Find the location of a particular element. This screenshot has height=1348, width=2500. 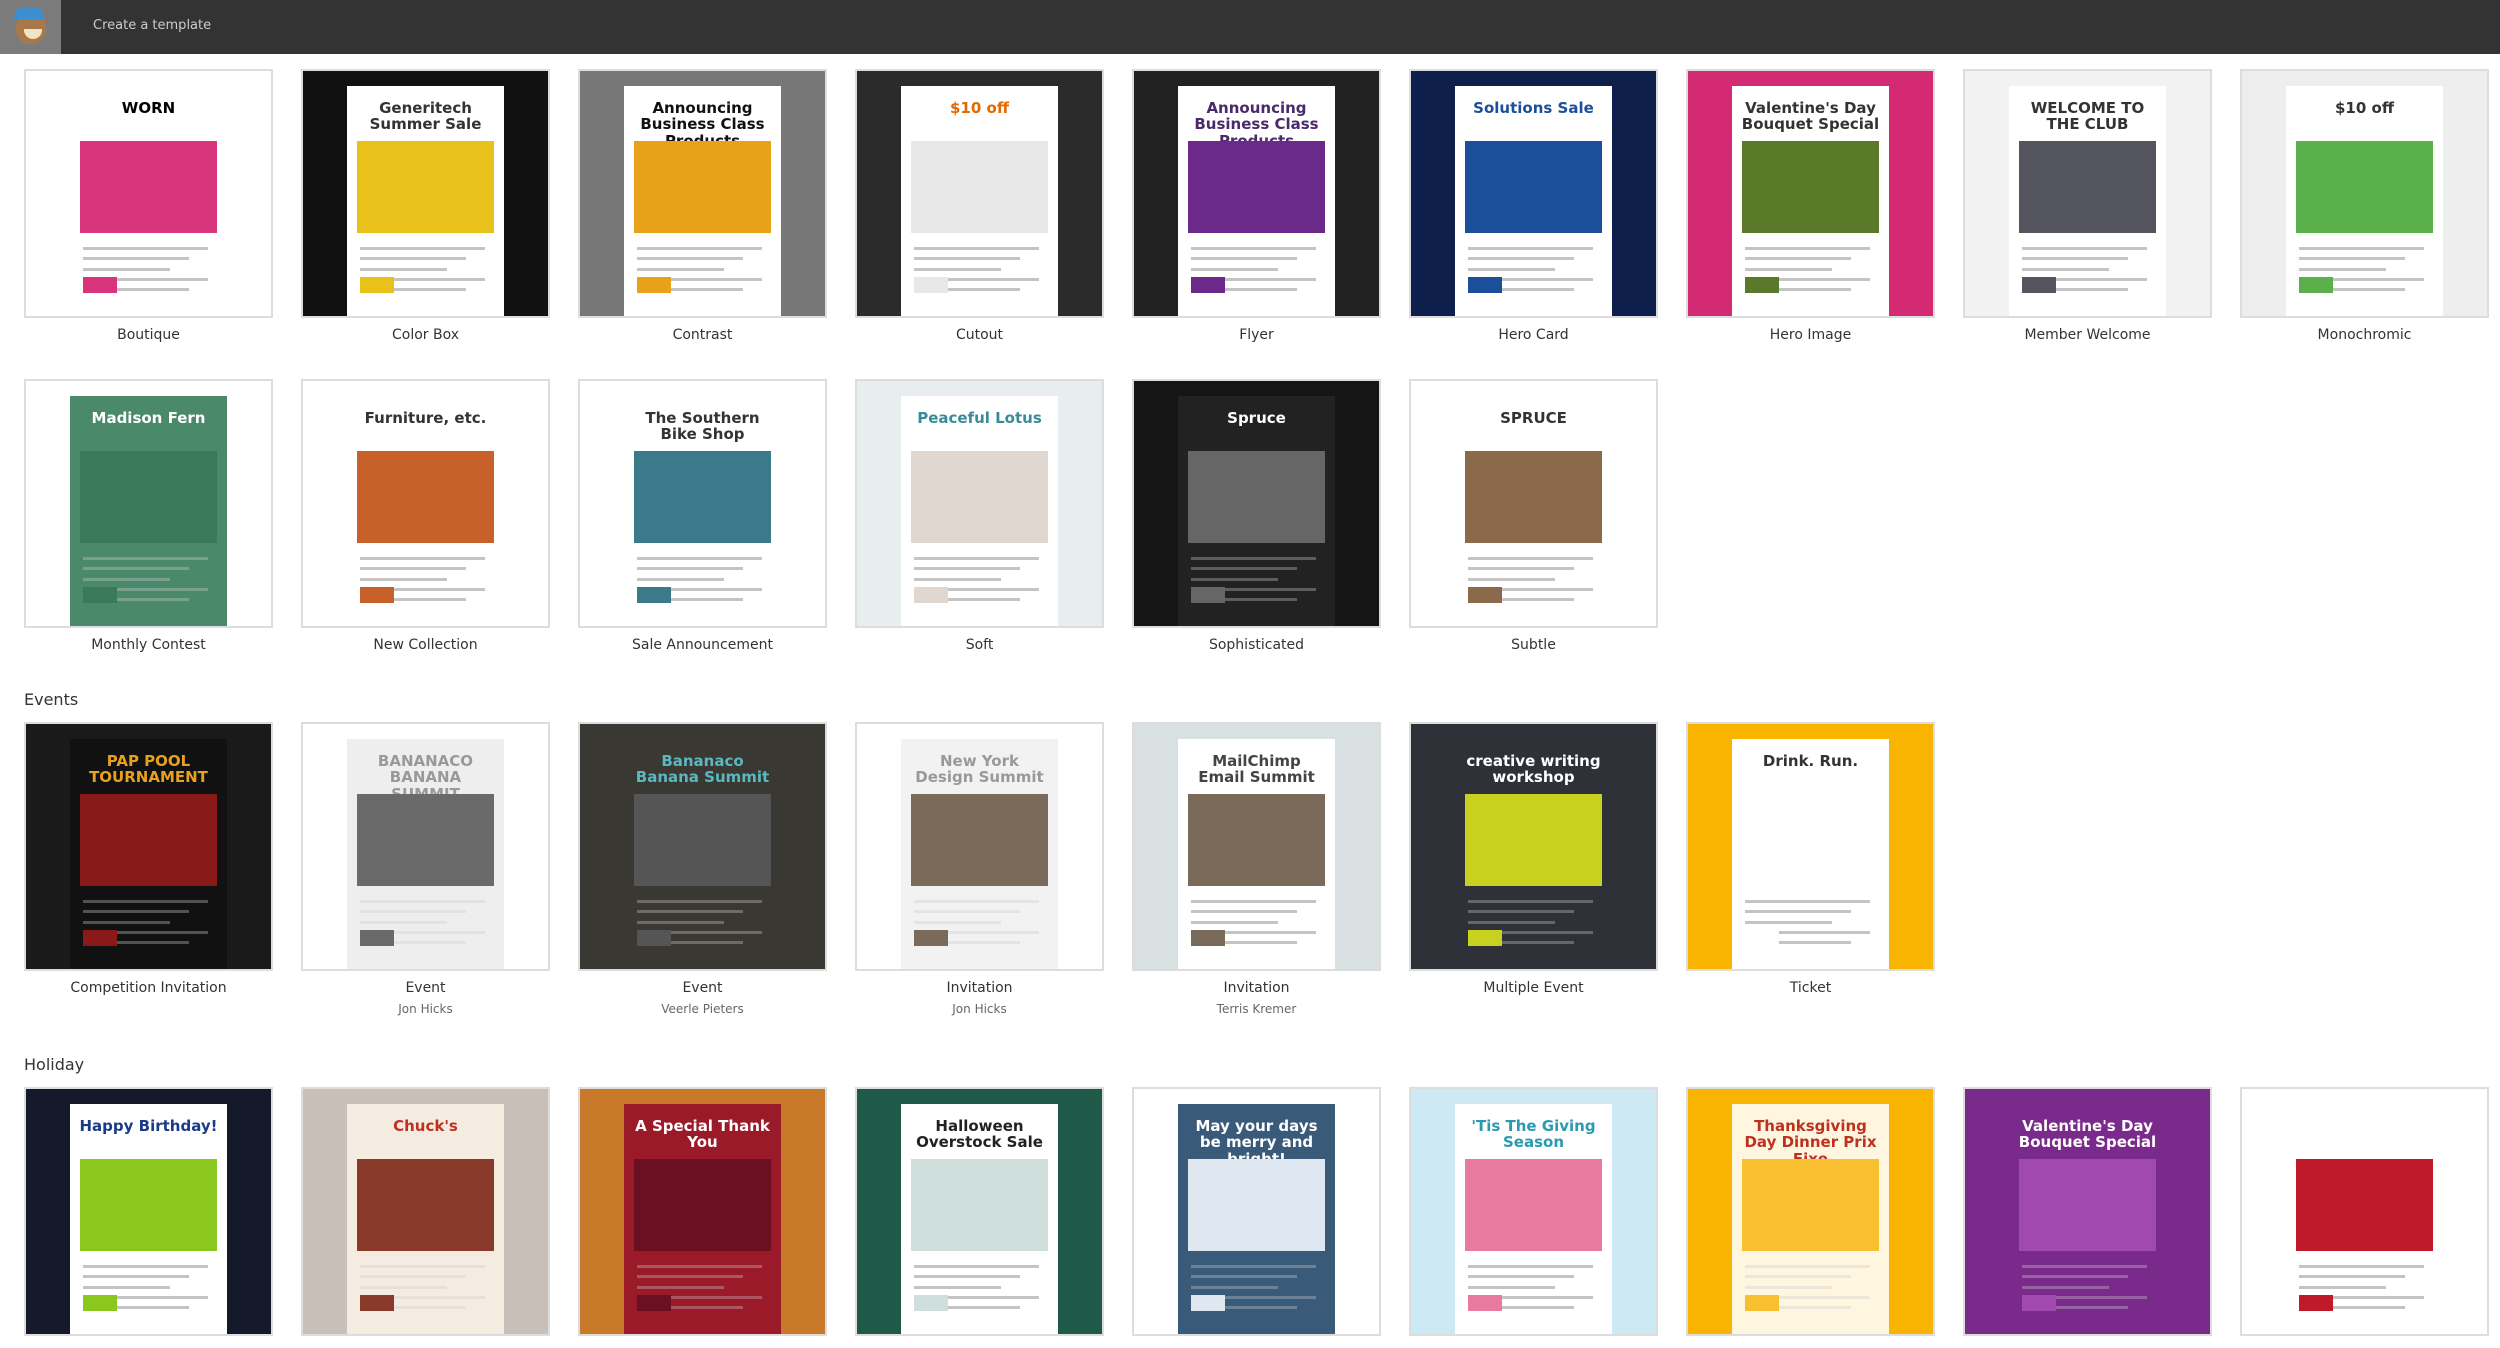

thumbnail-heading: Happy Birthday! is located at coordinates (148, 1125).